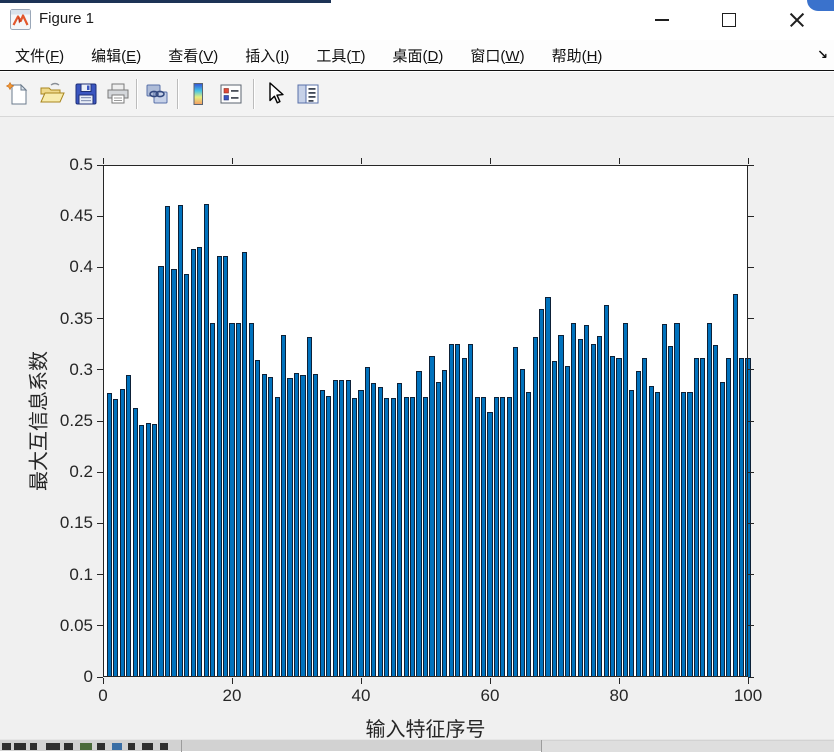  I want to click on edit-plot-icon, so click(276, 93).